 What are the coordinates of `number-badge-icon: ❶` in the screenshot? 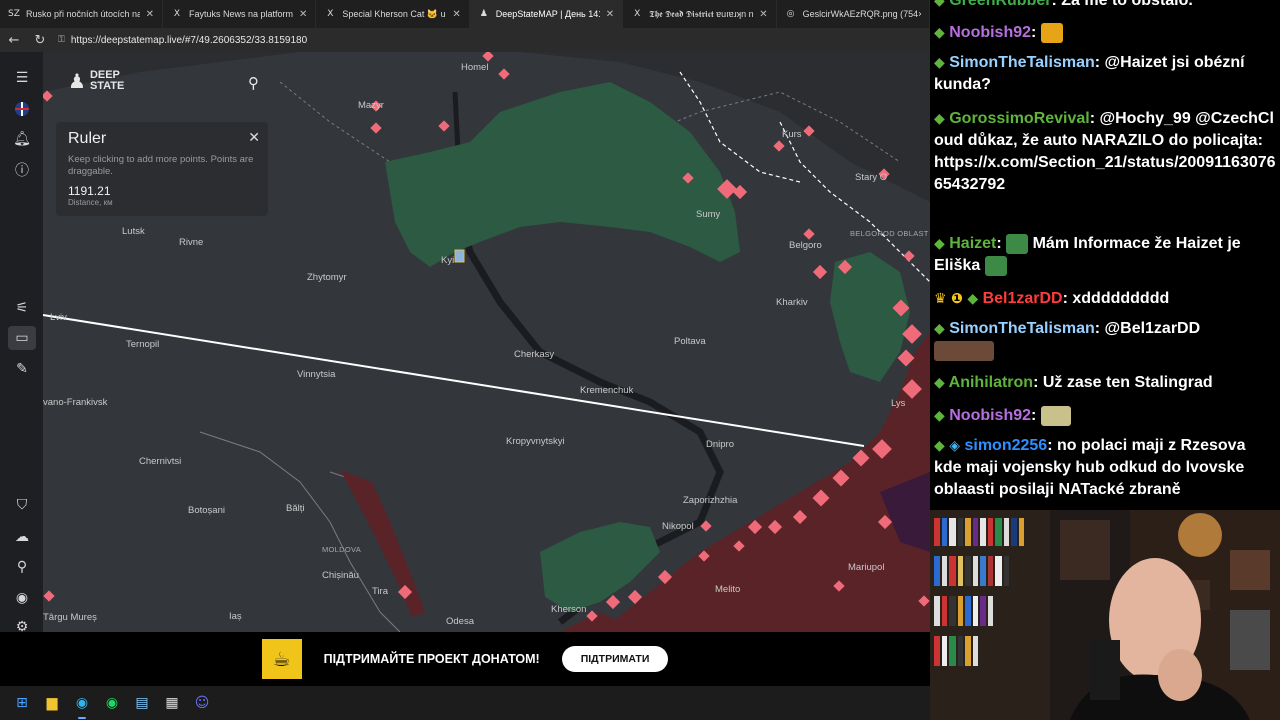 It's located at (957, 299).